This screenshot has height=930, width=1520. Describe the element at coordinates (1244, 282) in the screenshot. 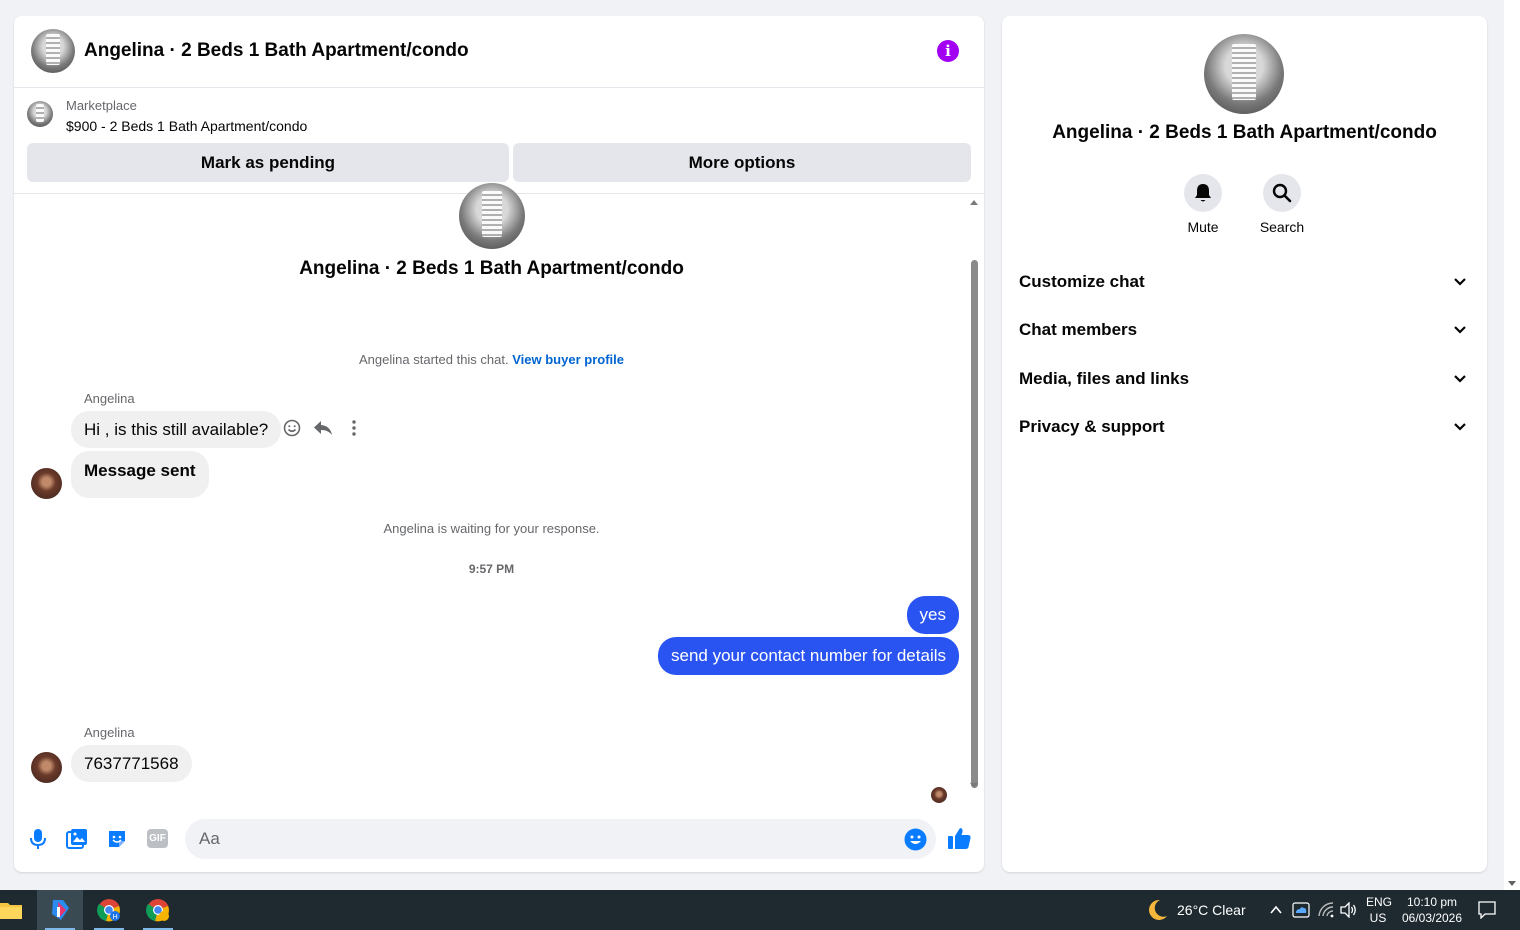

I see `accordion-customize-chat: Customize chat` at that location.